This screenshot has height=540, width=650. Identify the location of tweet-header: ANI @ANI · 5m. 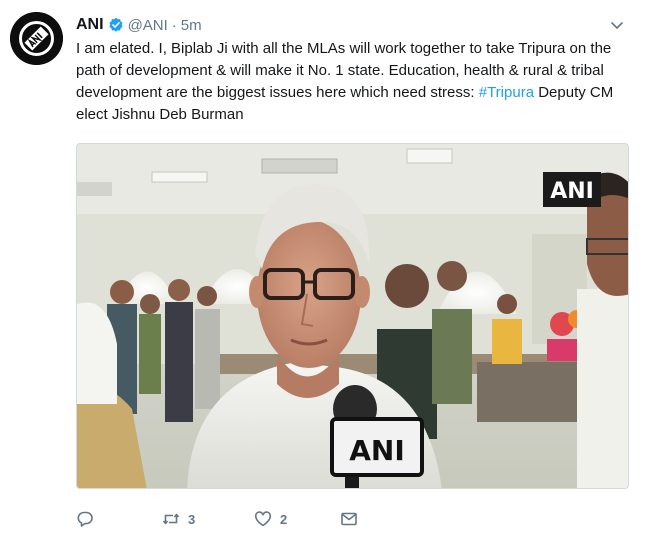
(139, 25).